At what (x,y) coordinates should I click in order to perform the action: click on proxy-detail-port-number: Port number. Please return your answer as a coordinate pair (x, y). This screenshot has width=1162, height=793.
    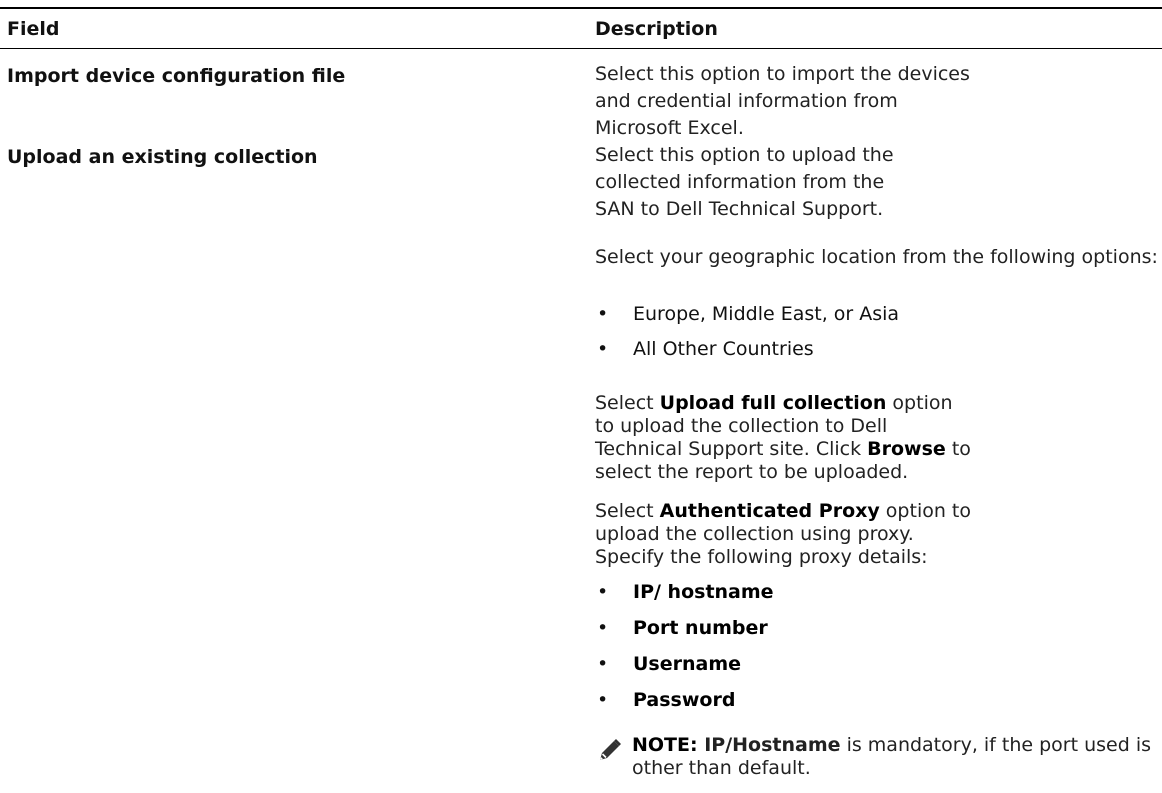
    Looking at the image, I should click on (700, 628).